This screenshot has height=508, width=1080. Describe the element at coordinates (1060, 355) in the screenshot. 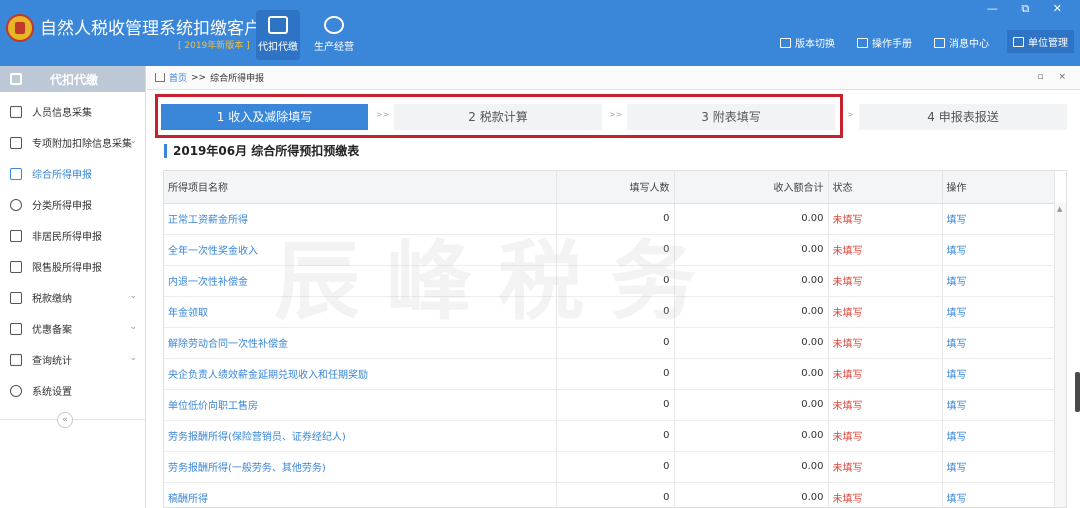

I see `table-scrollbar: ▲` at that location.